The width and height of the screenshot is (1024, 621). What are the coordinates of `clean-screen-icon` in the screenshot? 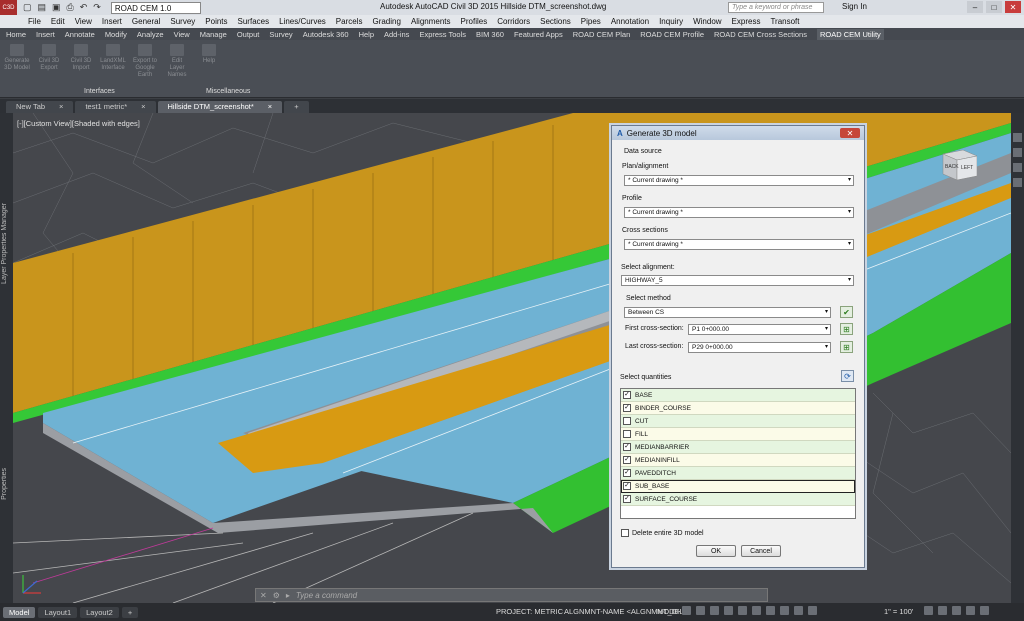 It's located at (970, 610).